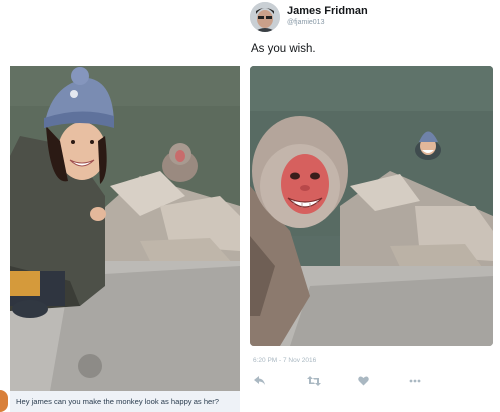 The height and width of the screenshot is (412, 500). I want to click on more-icon, so click(415, 381).